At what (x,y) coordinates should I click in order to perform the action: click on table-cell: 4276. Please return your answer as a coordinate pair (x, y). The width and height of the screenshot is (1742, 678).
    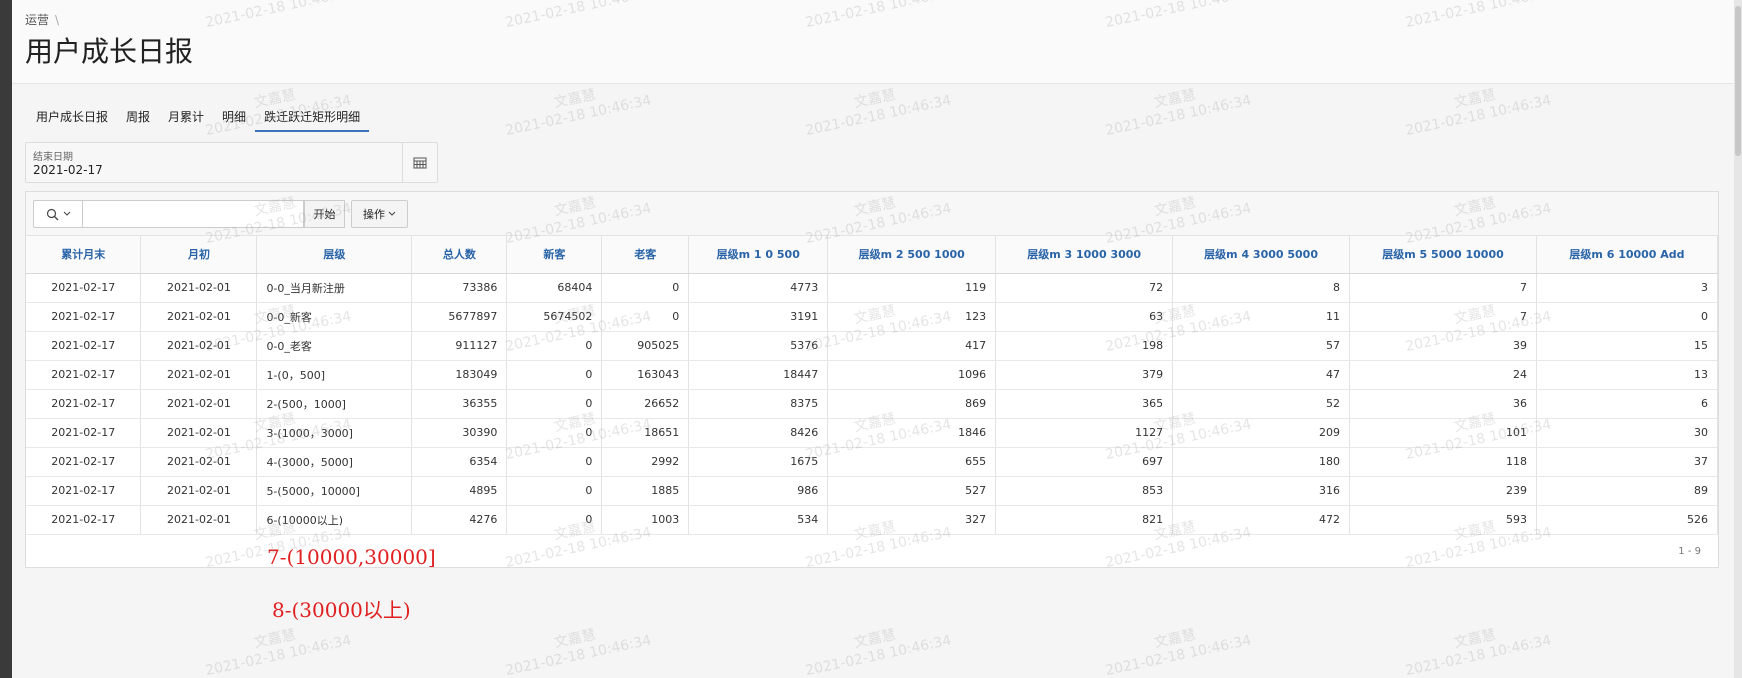
    Looking at the image, I should click on (459, 520).